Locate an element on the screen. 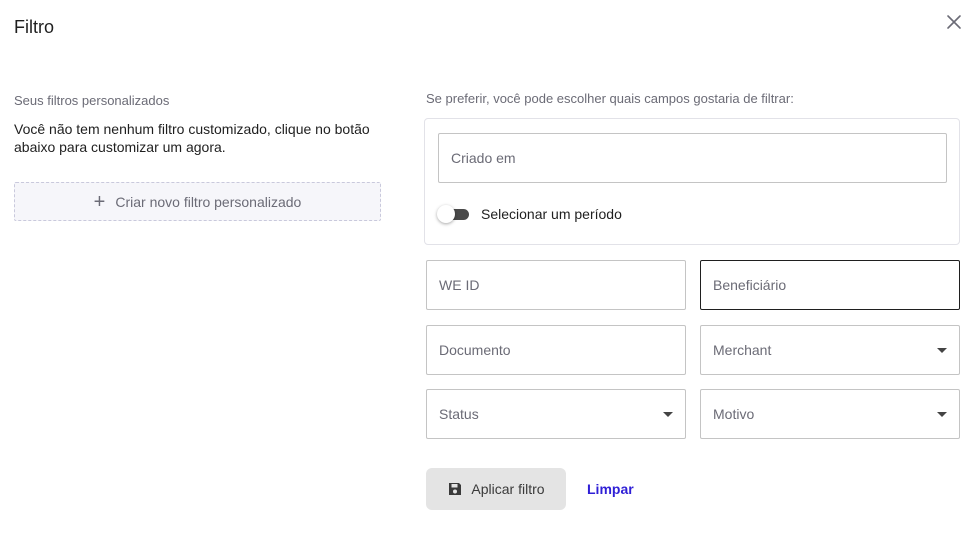 This screenshot has width=971, height=535. create-custom-filter-label: Criar novo filtro personalizado is located at coordinates (208, 201).